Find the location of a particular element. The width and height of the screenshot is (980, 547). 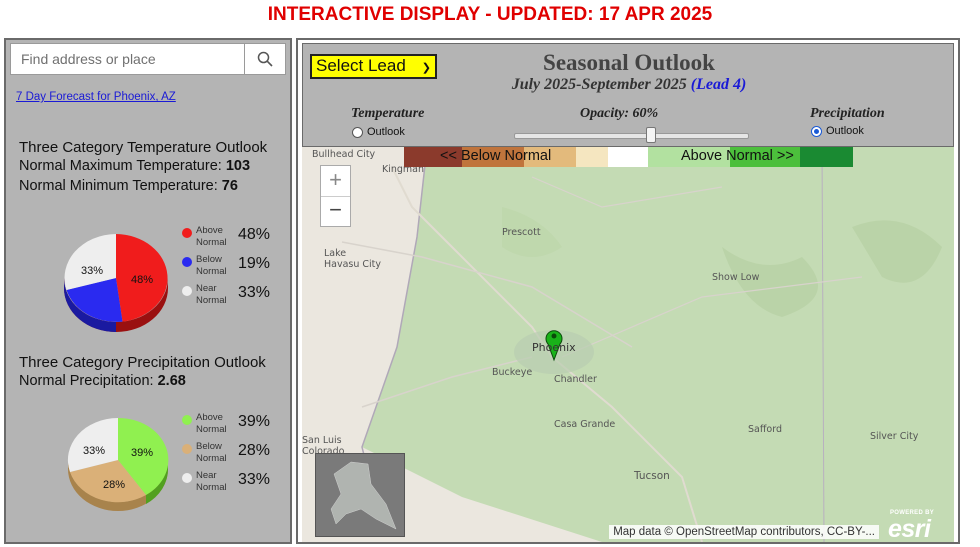

temperature-outlook-radio is located at coordinates (357, 132).